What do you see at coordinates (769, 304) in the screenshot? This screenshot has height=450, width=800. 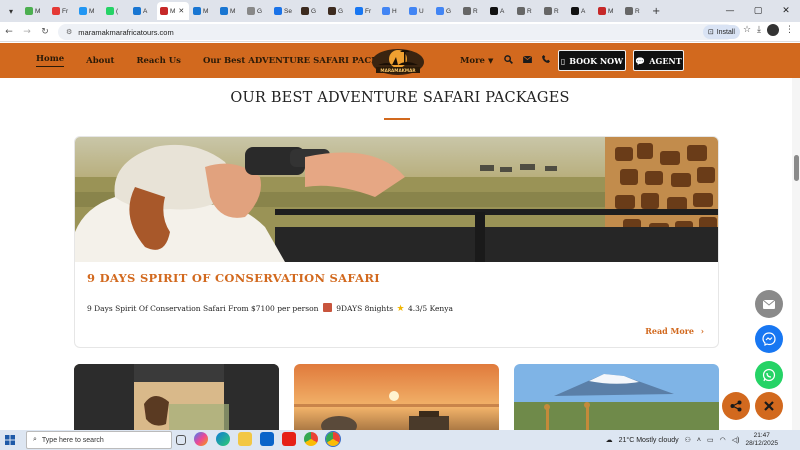 I see `email-fab` at bounding box center [769, 304].